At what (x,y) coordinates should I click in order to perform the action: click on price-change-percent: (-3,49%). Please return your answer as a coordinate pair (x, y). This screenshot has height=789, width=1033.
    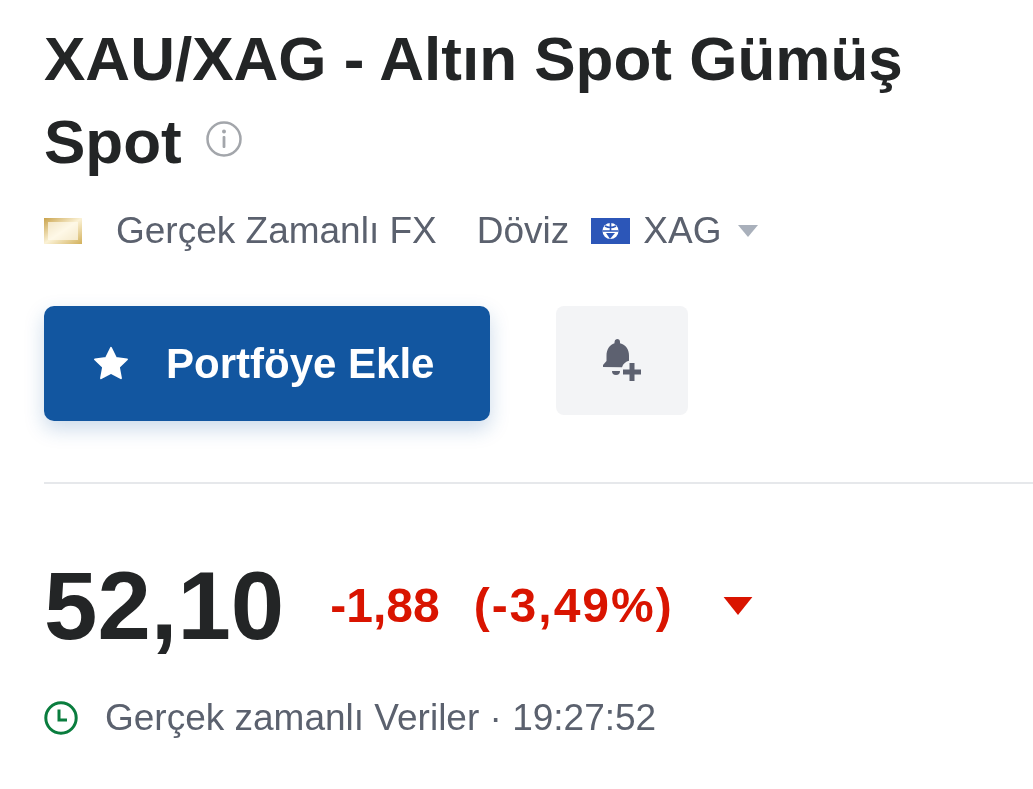
    Looking at the image, I should click on (573, 606).